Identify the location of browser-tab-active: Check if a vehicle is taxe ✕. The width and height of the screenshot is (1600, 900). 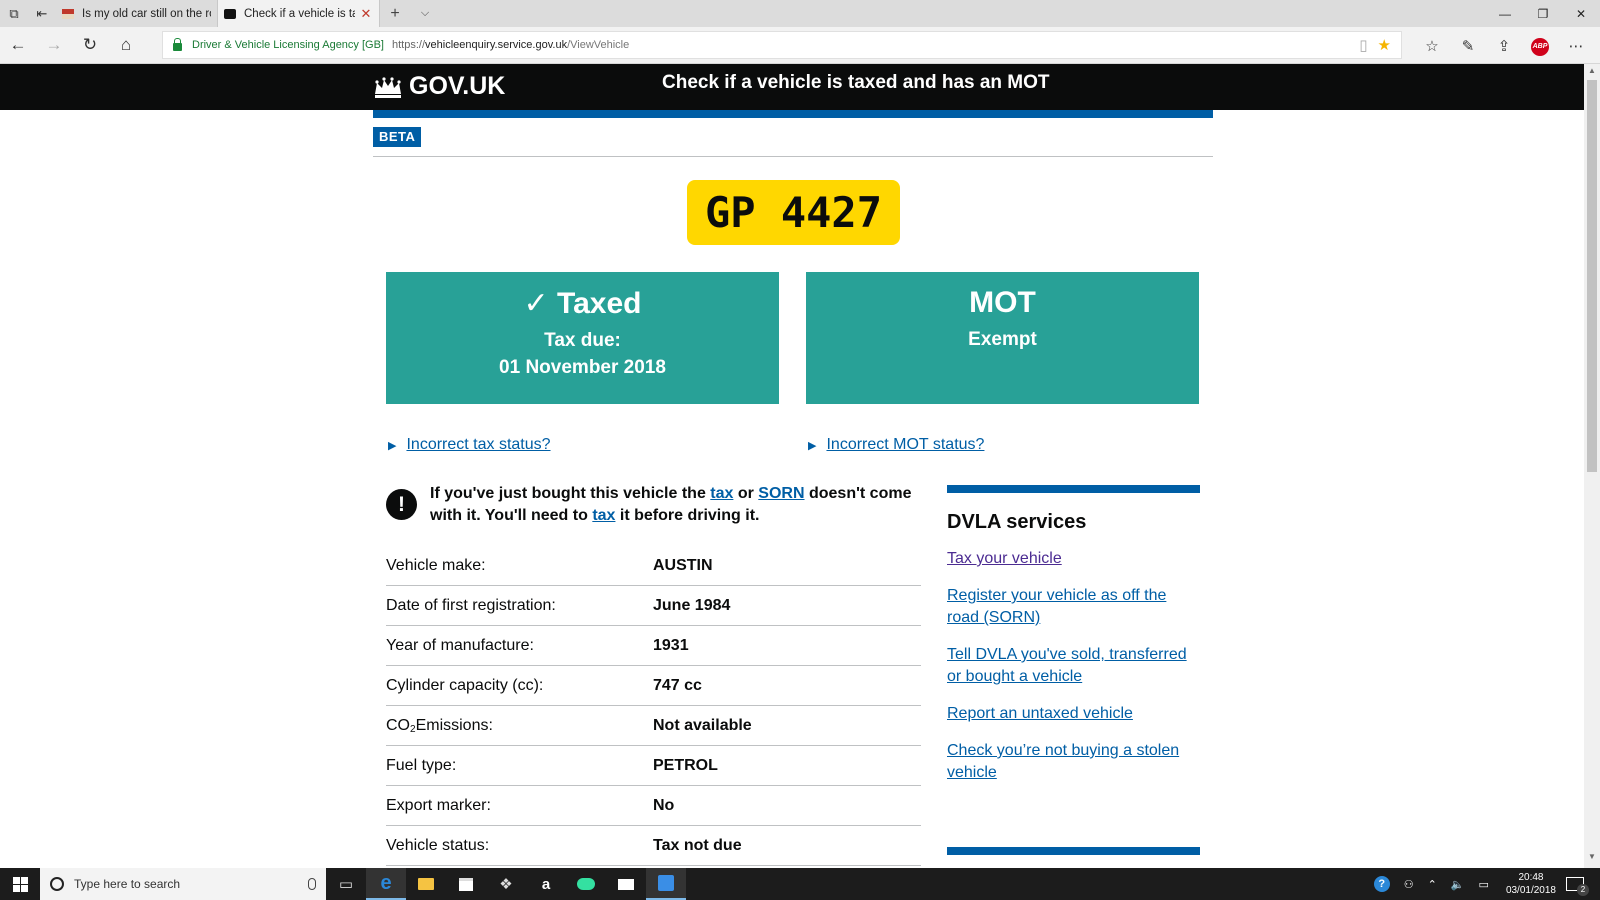
(299, 13).